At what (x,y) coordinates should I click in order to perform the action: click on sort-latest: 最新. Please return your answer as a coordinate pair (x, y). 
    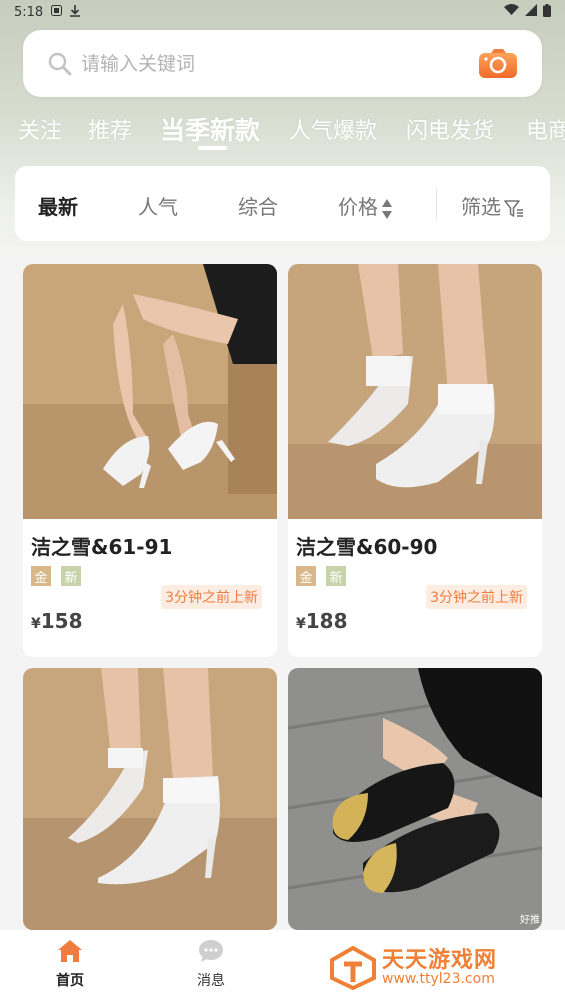
    Looking at the image, I should click on (58, 205).